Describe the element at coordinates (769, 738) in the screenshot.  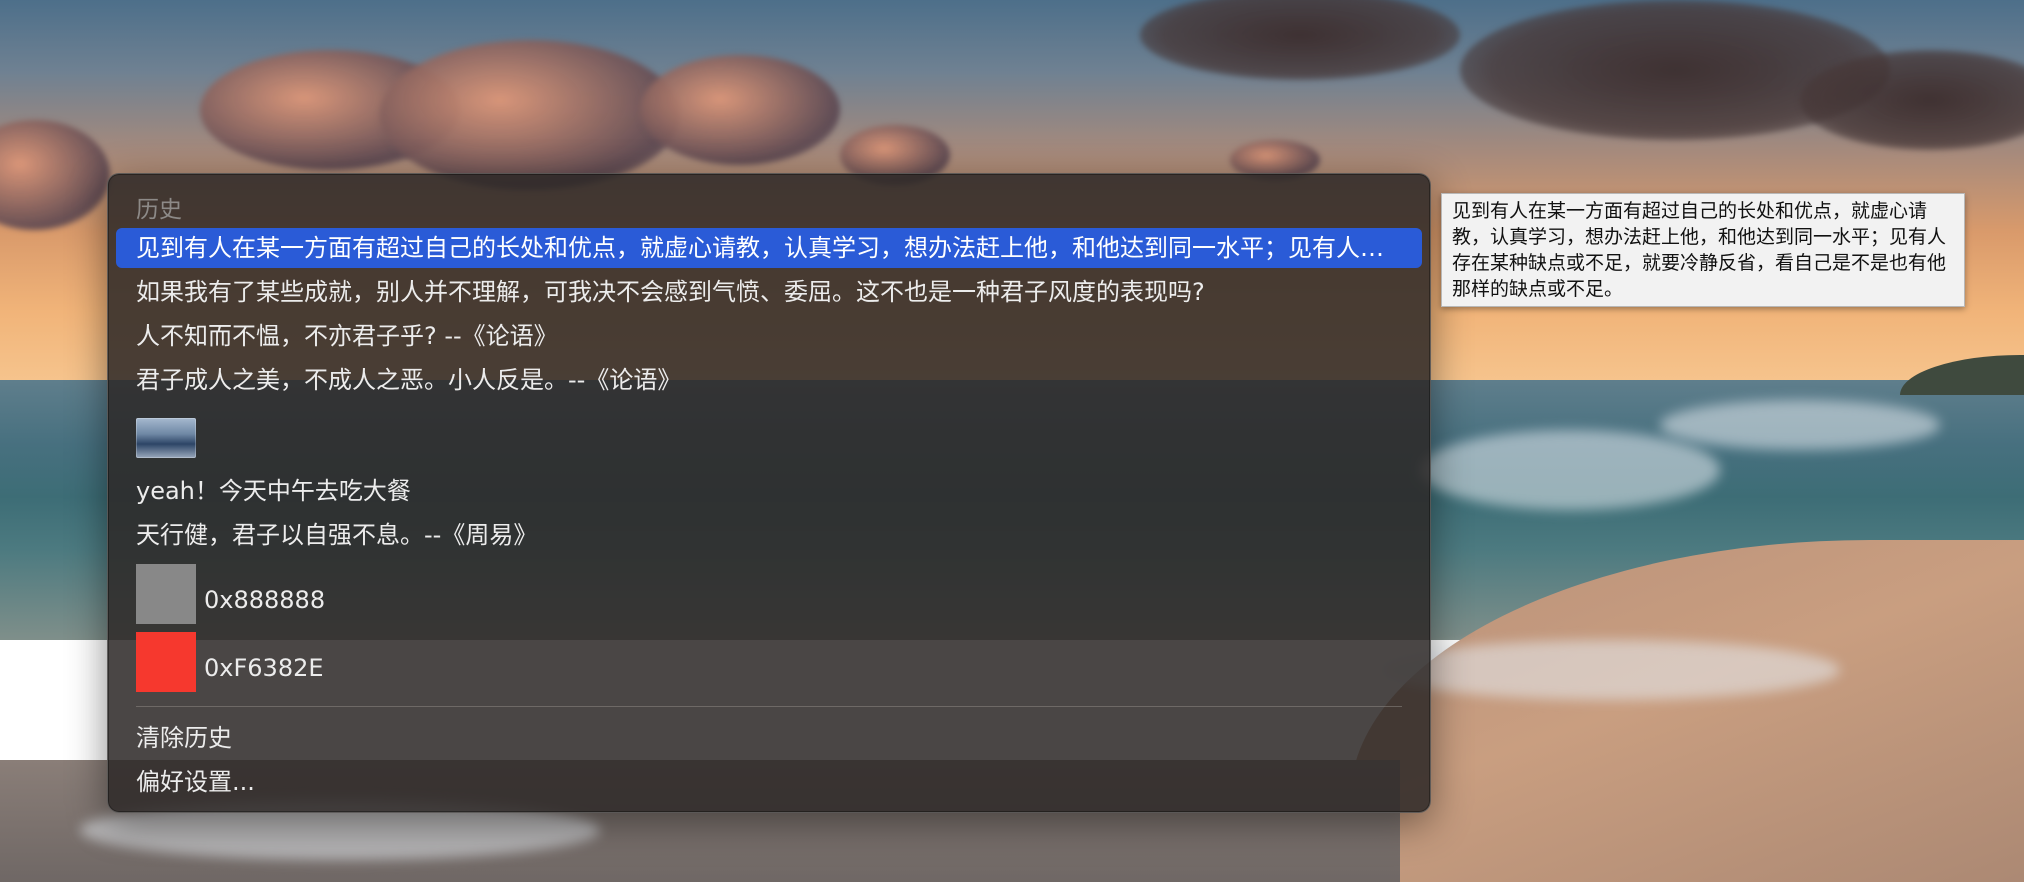
I see `clear-history-menu-item: 清除历史` at that location.